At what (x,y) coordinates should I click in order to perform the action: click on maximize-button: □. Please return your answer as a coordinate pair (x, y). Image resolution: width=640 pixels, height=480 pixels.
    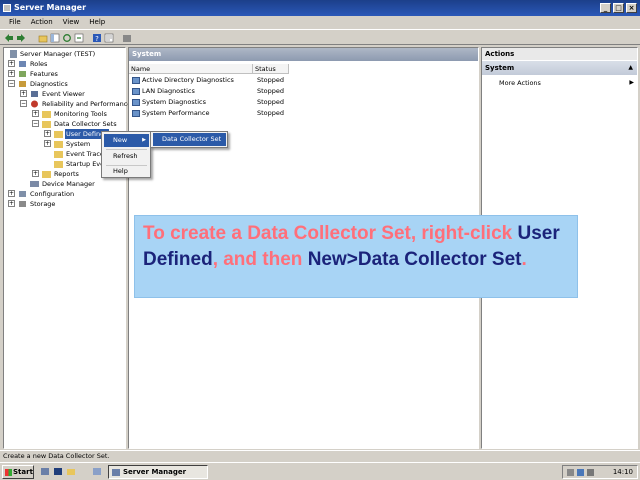
    Looking at the image, I should click on (618, 8).